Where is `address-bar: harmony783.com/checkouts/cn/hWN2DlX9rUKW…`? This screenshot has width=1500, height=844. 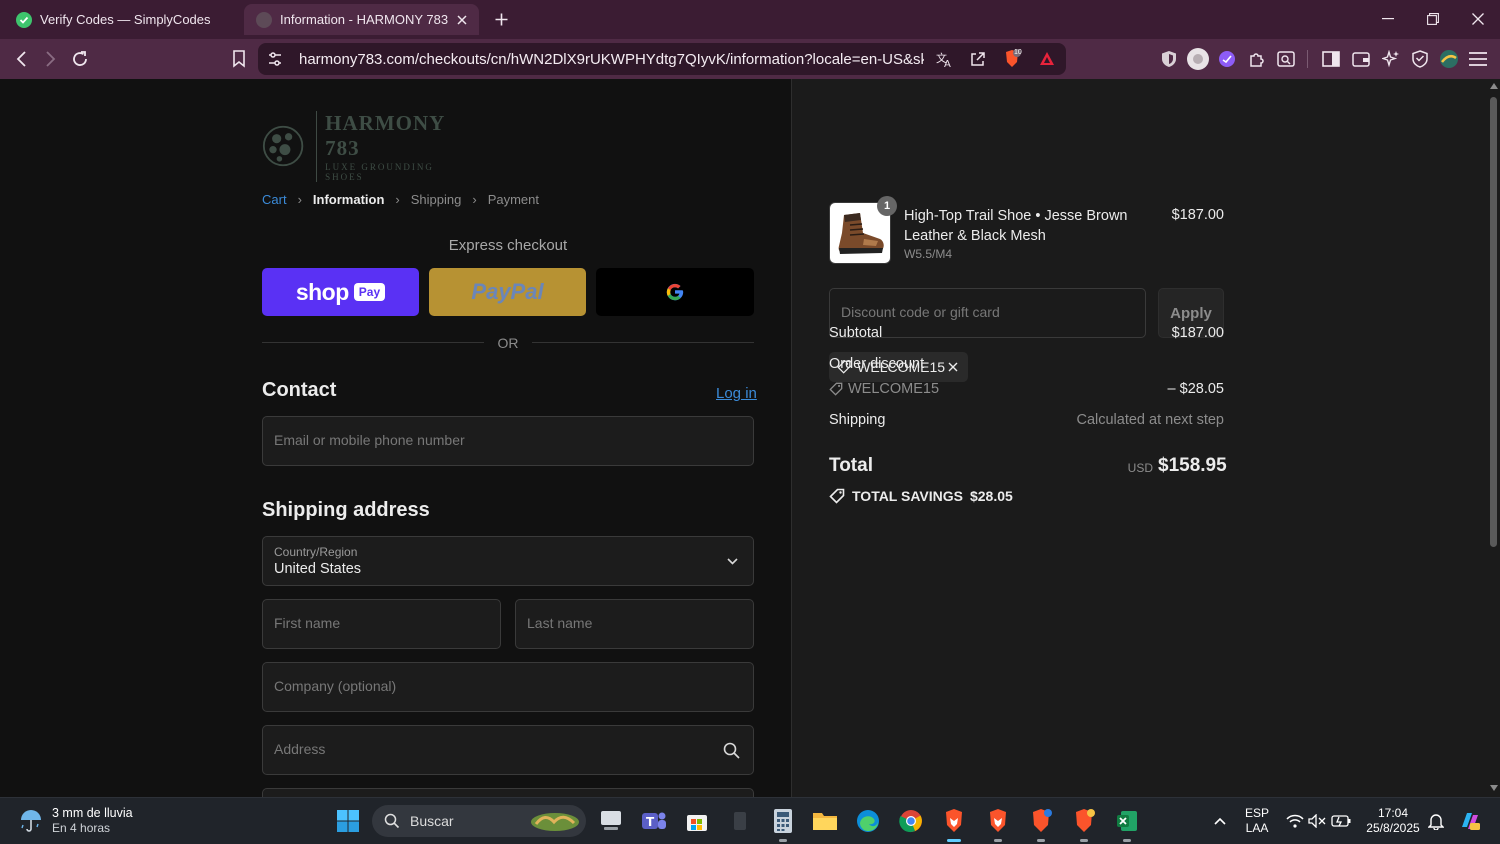 address-bar: harmony783.com/checkouts/cn/hWN2DlX9rUKW… is located at coordinates (662, 59).